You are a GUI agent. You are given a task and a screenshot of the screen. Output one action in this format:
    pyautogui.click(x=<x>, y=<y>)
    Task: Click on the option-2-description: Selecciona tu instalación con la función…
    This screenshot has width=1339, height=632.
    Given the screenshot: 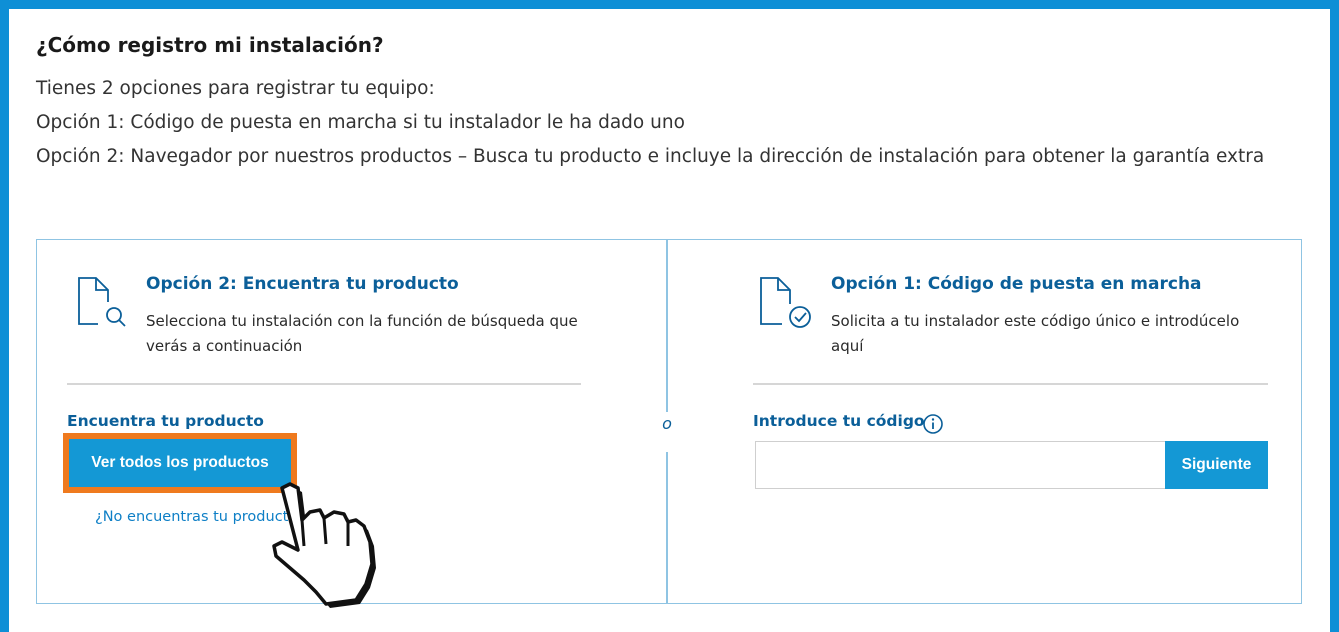 What is the action you would take?
    pyautogui.click(x=362, y=333)
    